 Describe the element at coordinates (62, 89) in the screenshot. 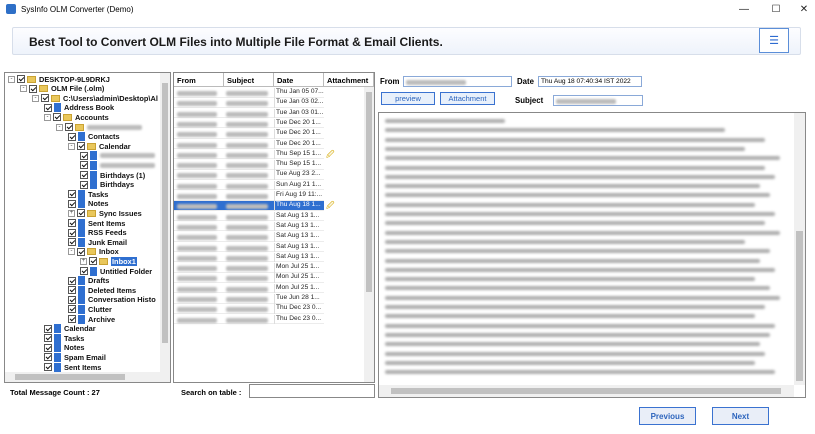

I see `tree-node: - OLM File (.olm)` at that location.